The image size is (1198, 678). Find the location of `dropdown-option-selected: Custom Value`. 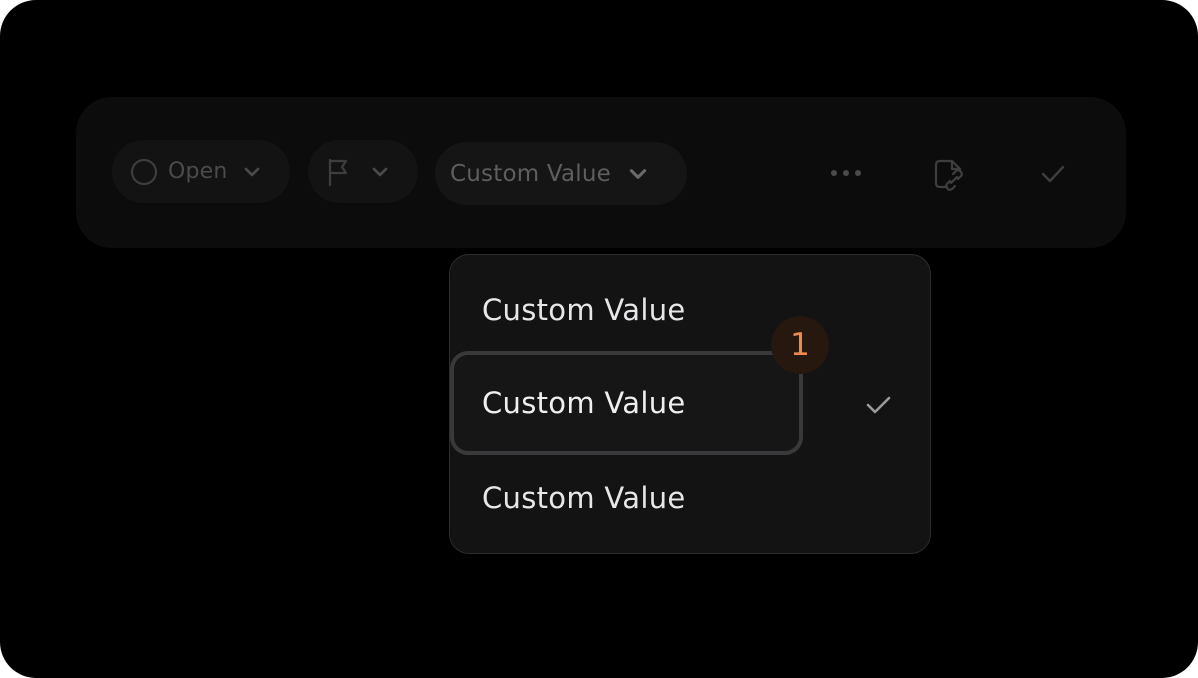

dropdown-option-selected: Custom Value is located at coordinates (690, 403).